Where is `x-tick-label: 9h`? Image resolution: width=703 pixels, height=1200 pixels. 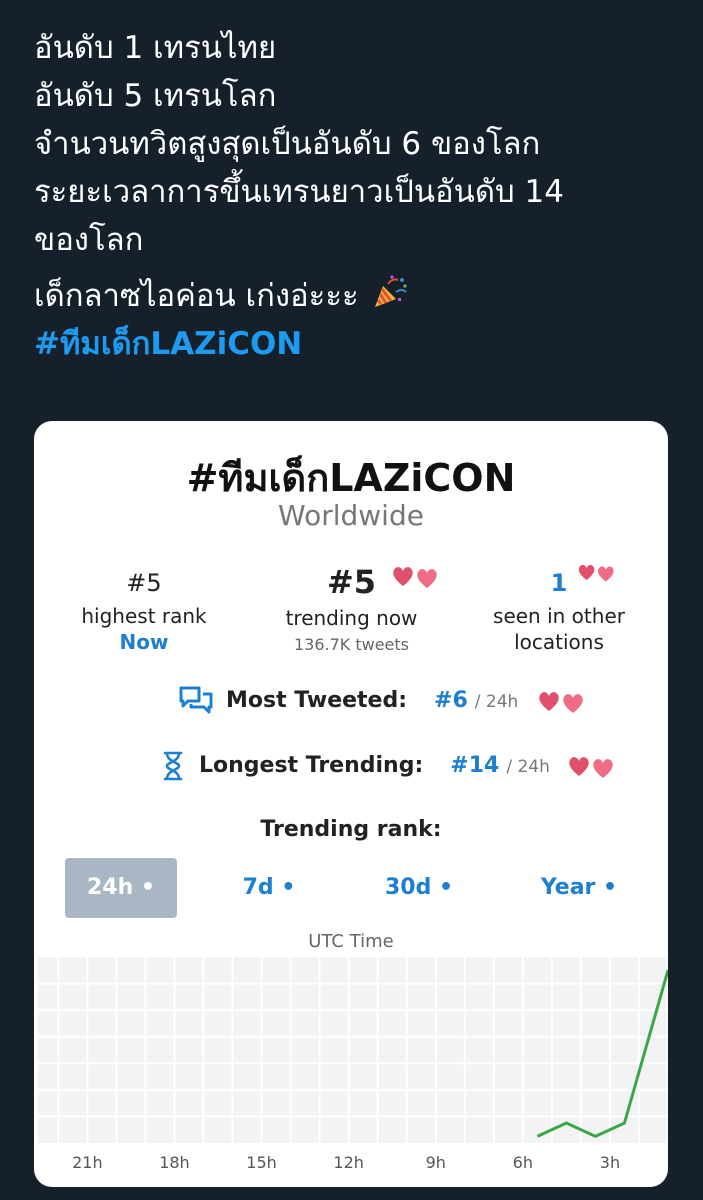
x-tick-label: 9h is located at coordinates (435, 1162).